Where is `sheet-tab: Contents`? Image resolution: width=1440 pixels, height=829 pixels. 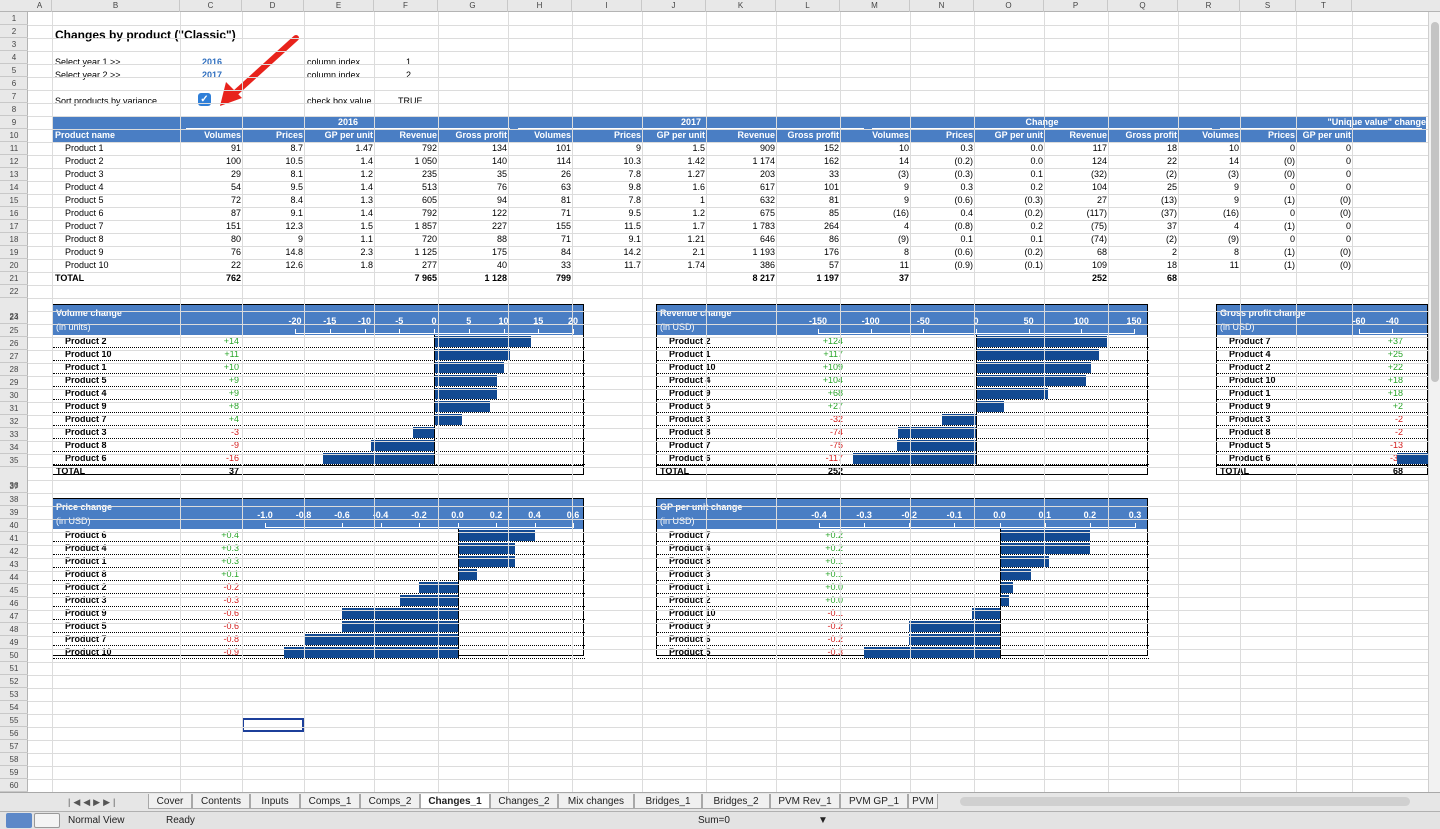
sheet-tab: Contents is located at coordinates (221, 801).